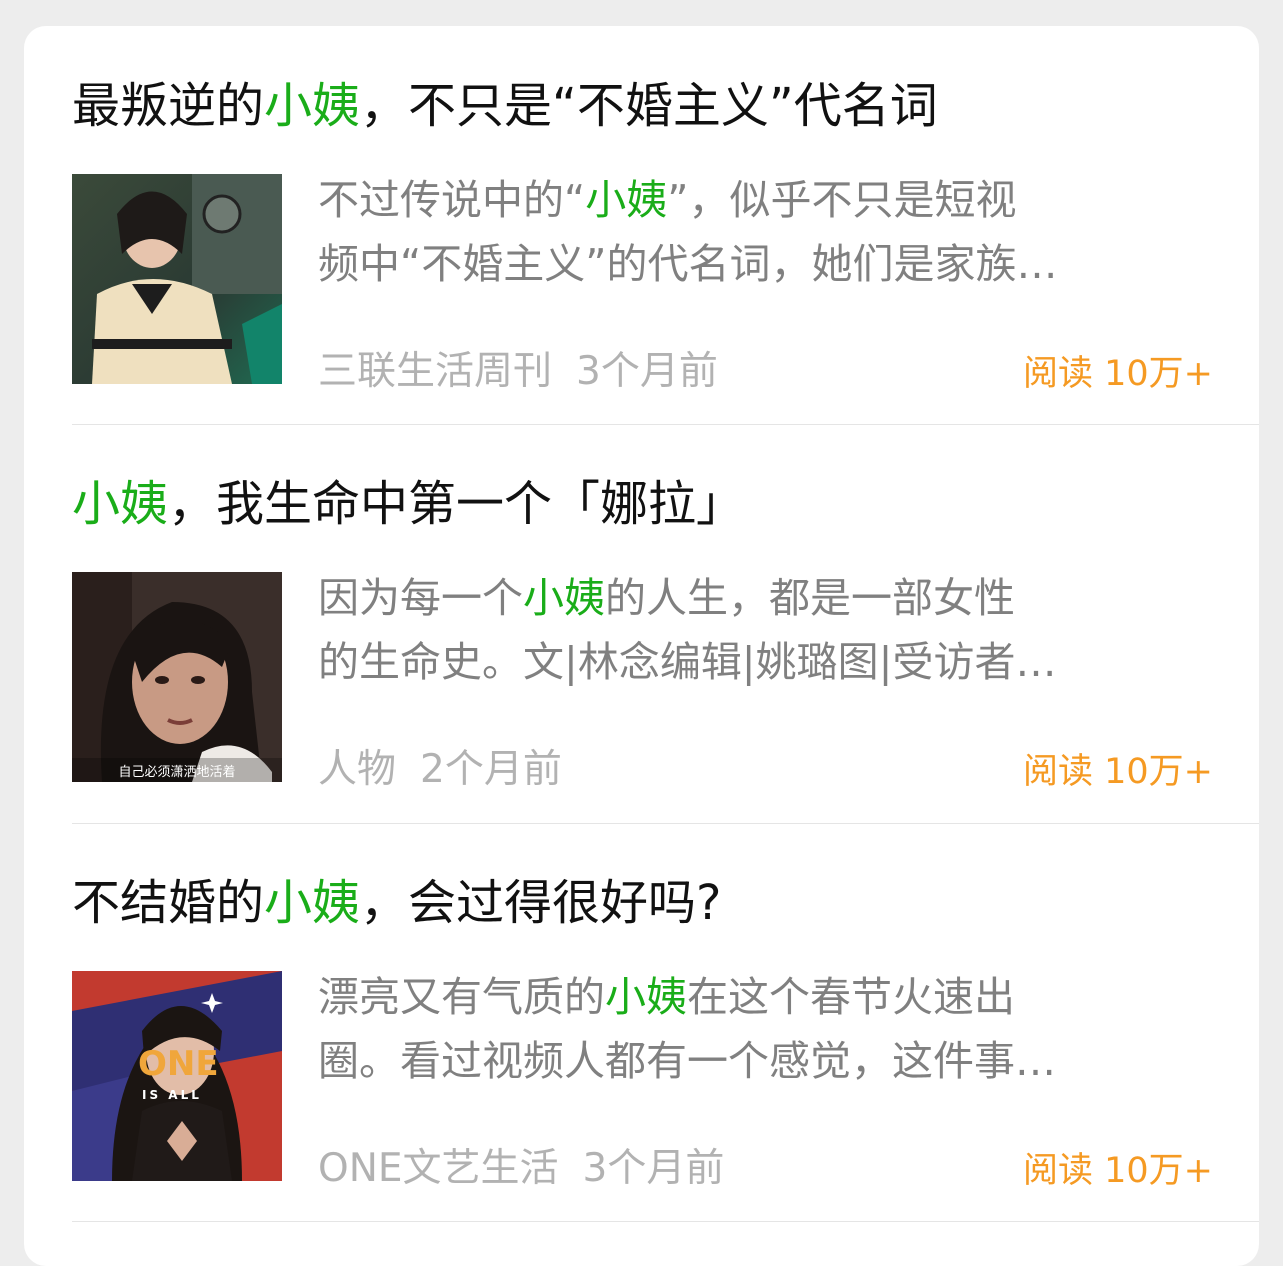 Image resolution: width=1283 pixels, height=1266 pixels. What do you see at coordinates (541, 903) in the screenshot?
I see `title-text: ，会过得很好吗?` at bounding box center [541, 903].